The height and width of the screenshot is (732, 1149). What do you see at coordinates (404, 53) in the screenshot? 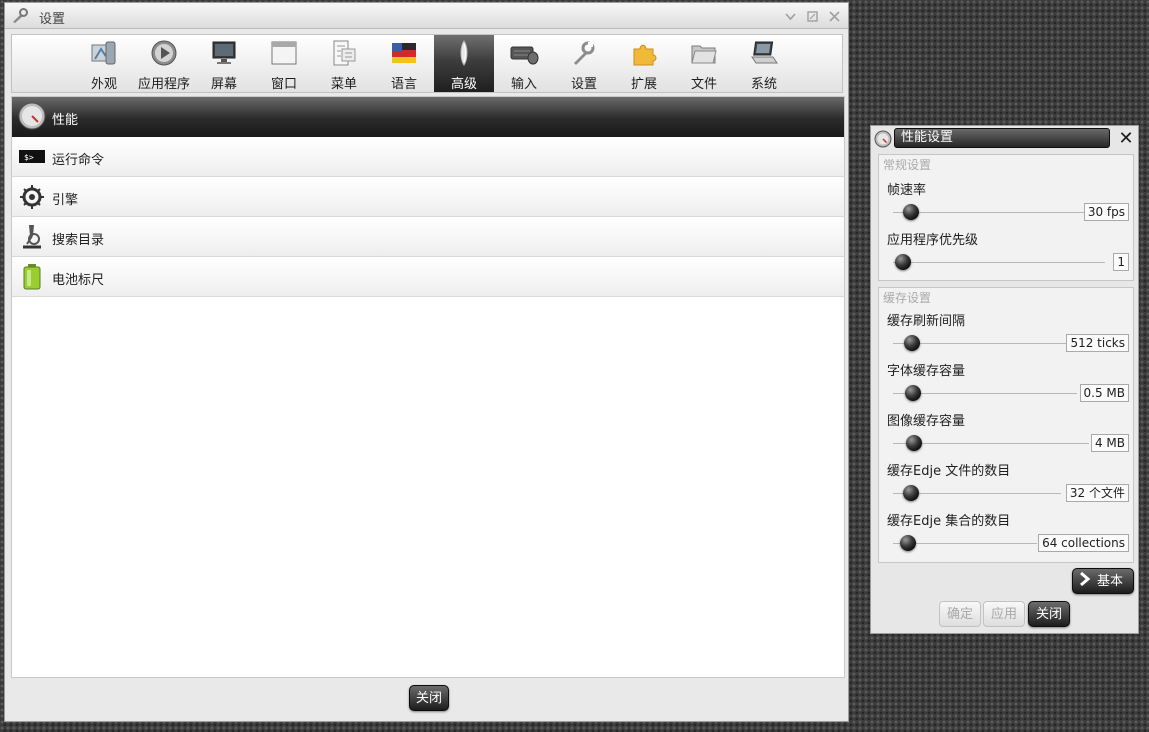
I see `language-icon` at bounding box center [404, 53].